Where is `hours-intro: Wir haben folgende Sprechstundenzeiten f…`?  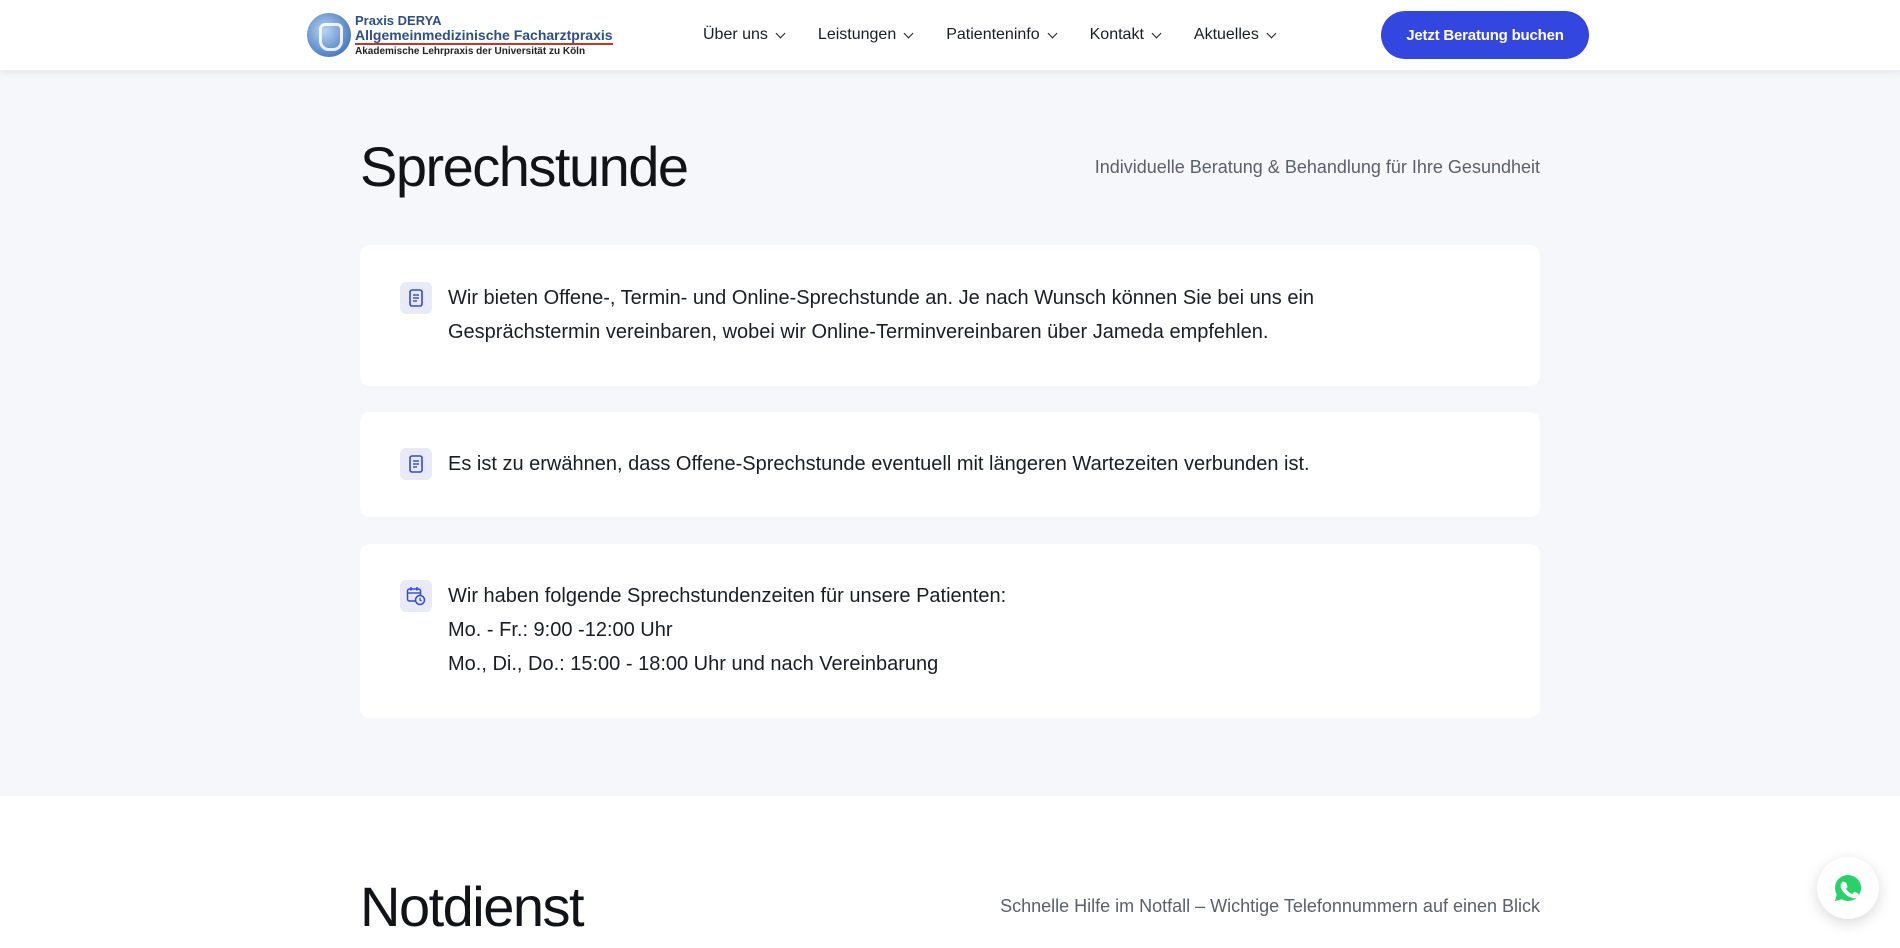
hours-intro: Wir haben folgende Sprechstundenzeiten f… is located at coordinates (727, 596).